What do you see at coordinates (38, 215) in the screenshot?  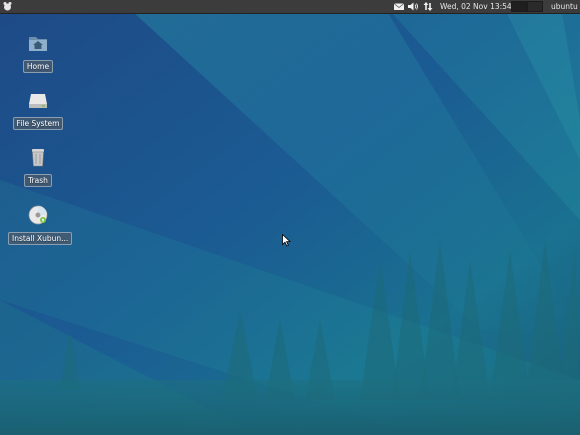 I see `install-disc-icon` at bounding box center [38, 215].